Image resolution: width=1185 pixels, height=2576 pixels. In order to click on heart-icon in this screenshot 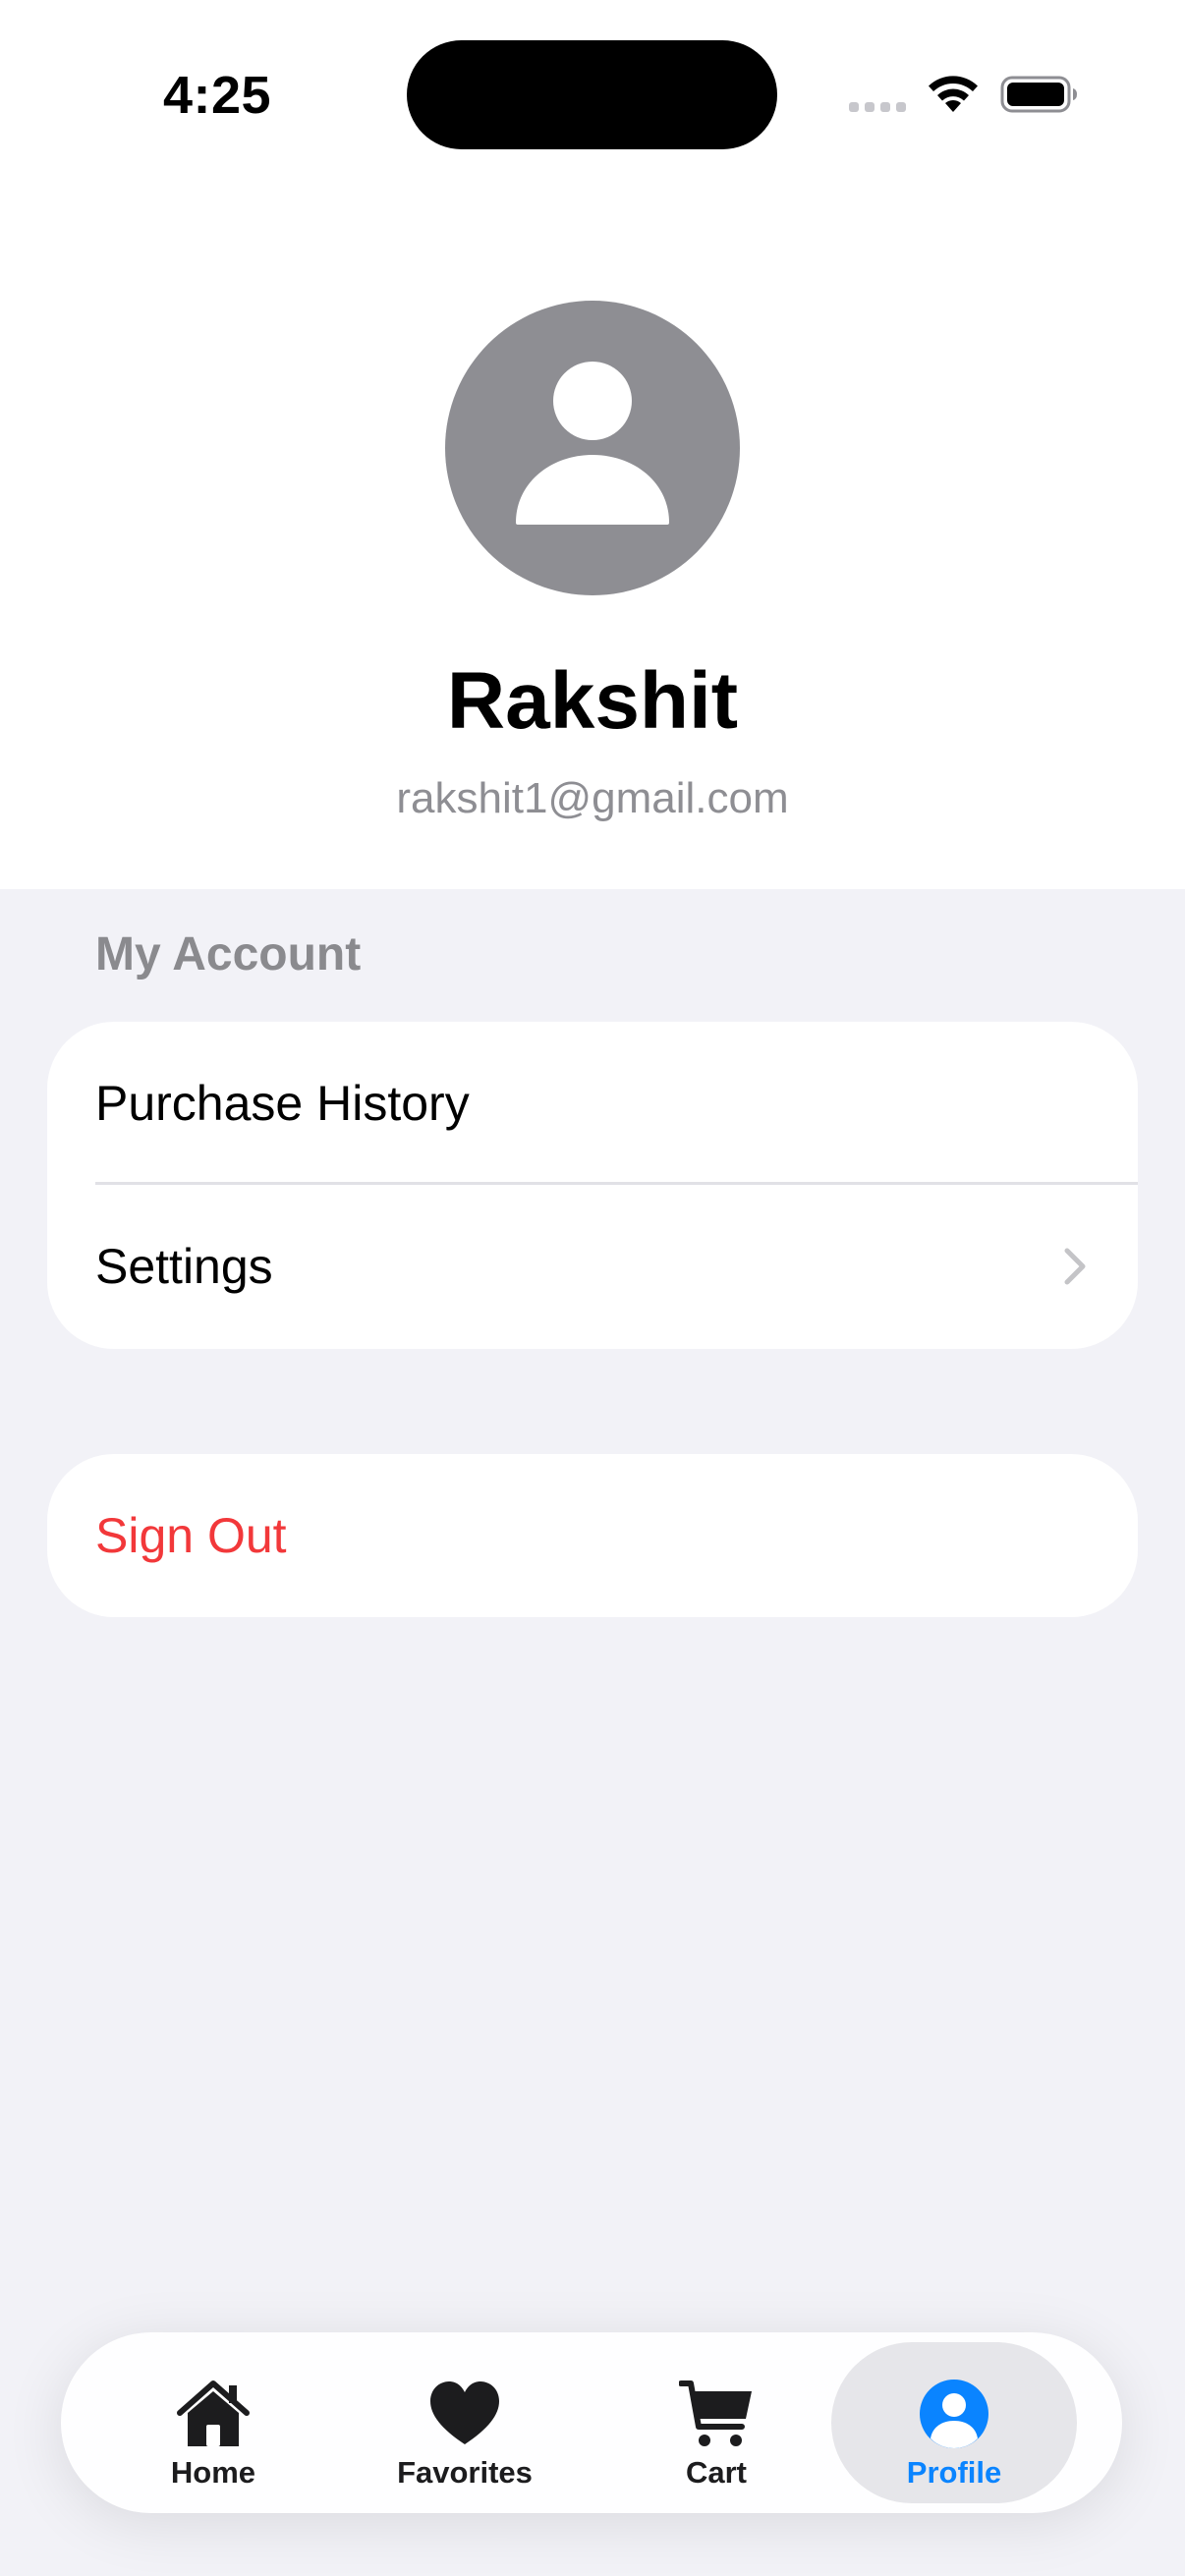, I will do `click(465, 2414)`.